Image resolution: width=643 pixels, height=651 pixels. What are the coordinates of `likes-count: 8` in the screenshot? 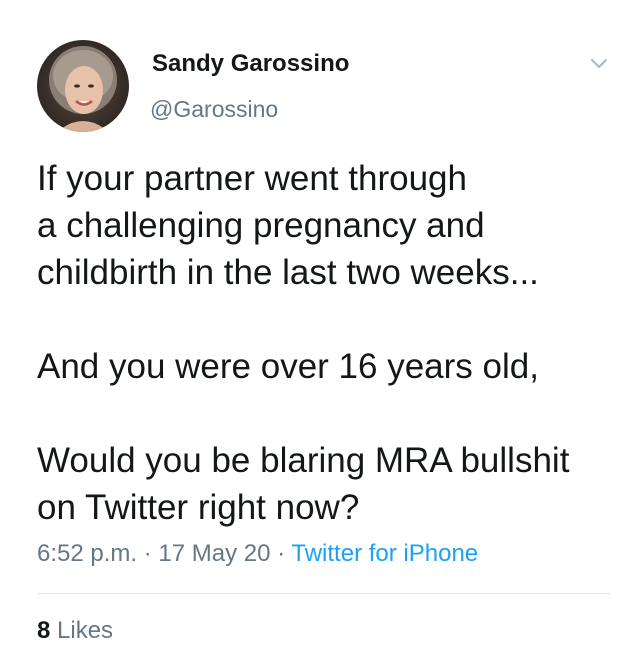 It's located at (44, 630).